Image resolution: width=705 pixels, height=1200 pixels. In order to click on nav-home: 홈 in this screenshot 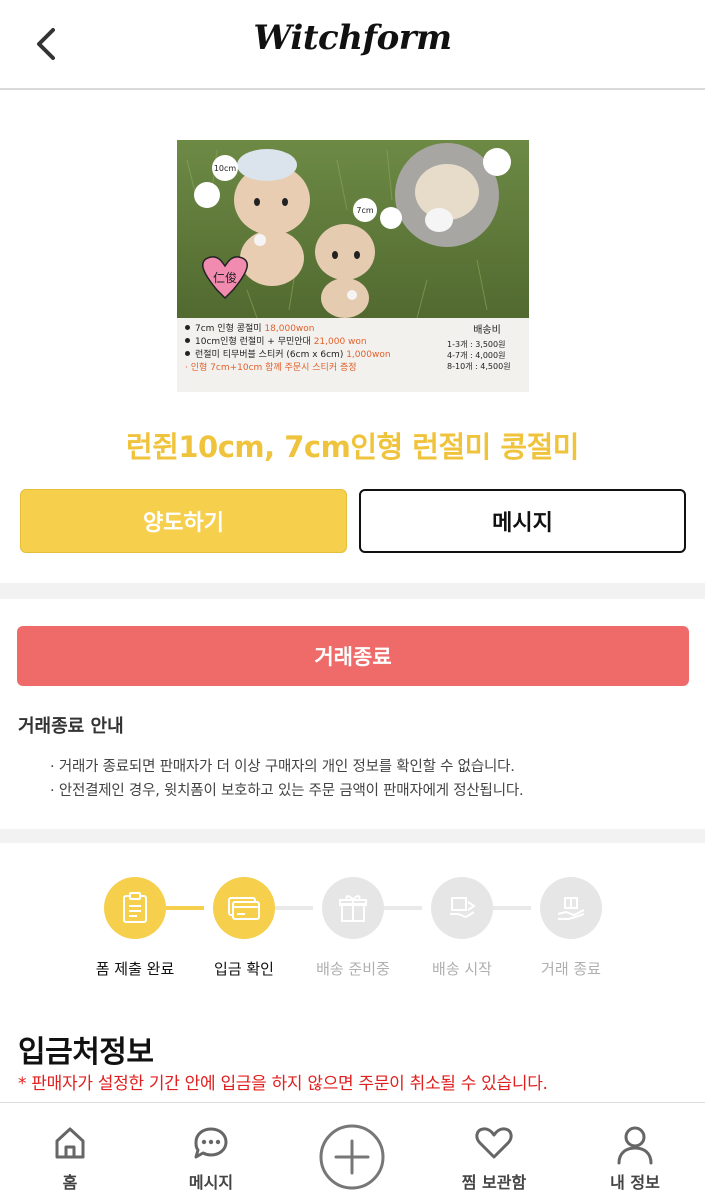, I will do `click(70, 1151)`.